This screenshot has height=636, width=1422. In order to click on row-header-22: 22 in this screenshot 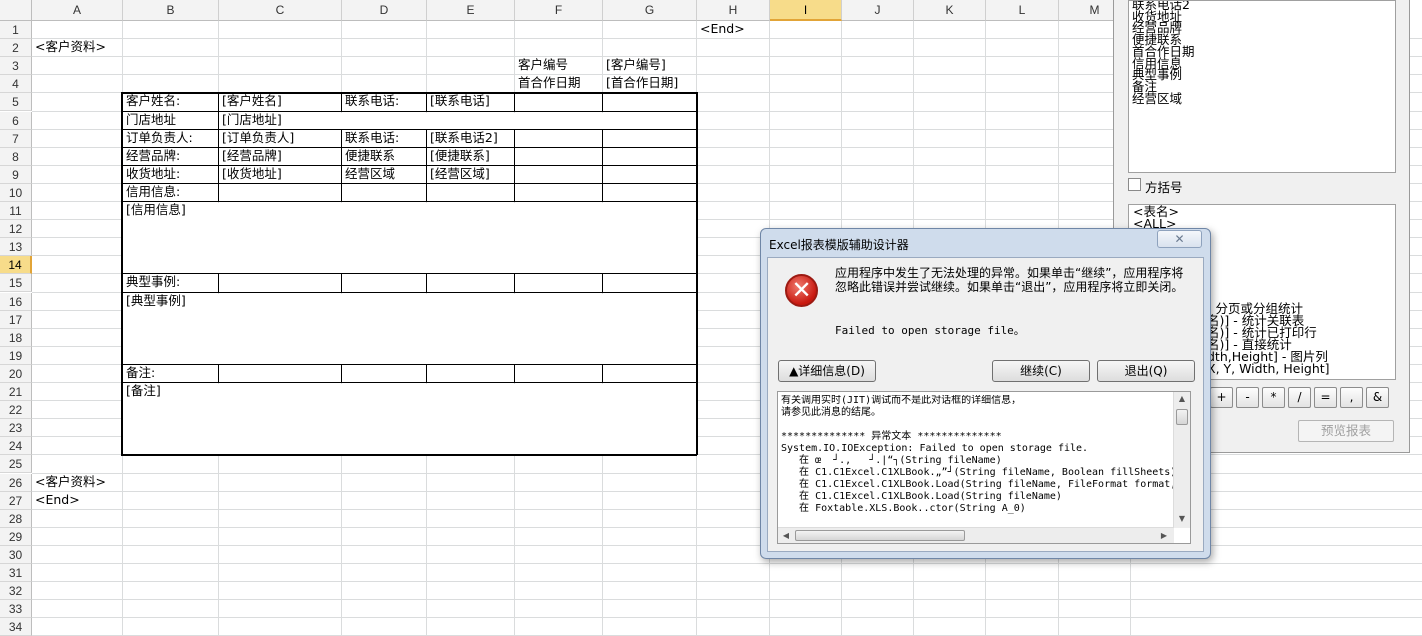, I will do `click(16, 410)`.